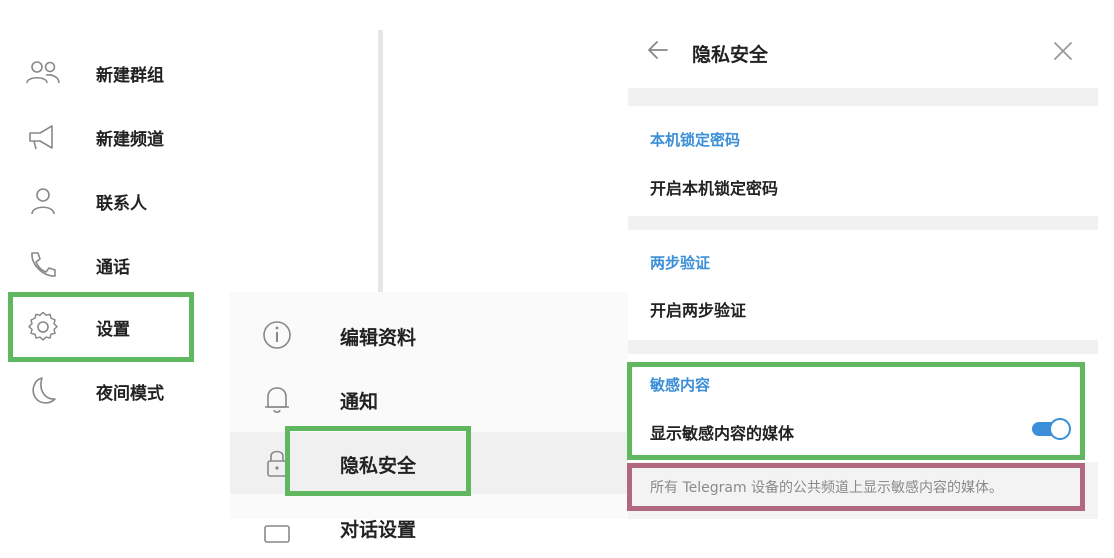  What do you see at coordinates (113, 268) in the screenshot?
I see `menu-label: 通话` at bounding box center [113, 268].